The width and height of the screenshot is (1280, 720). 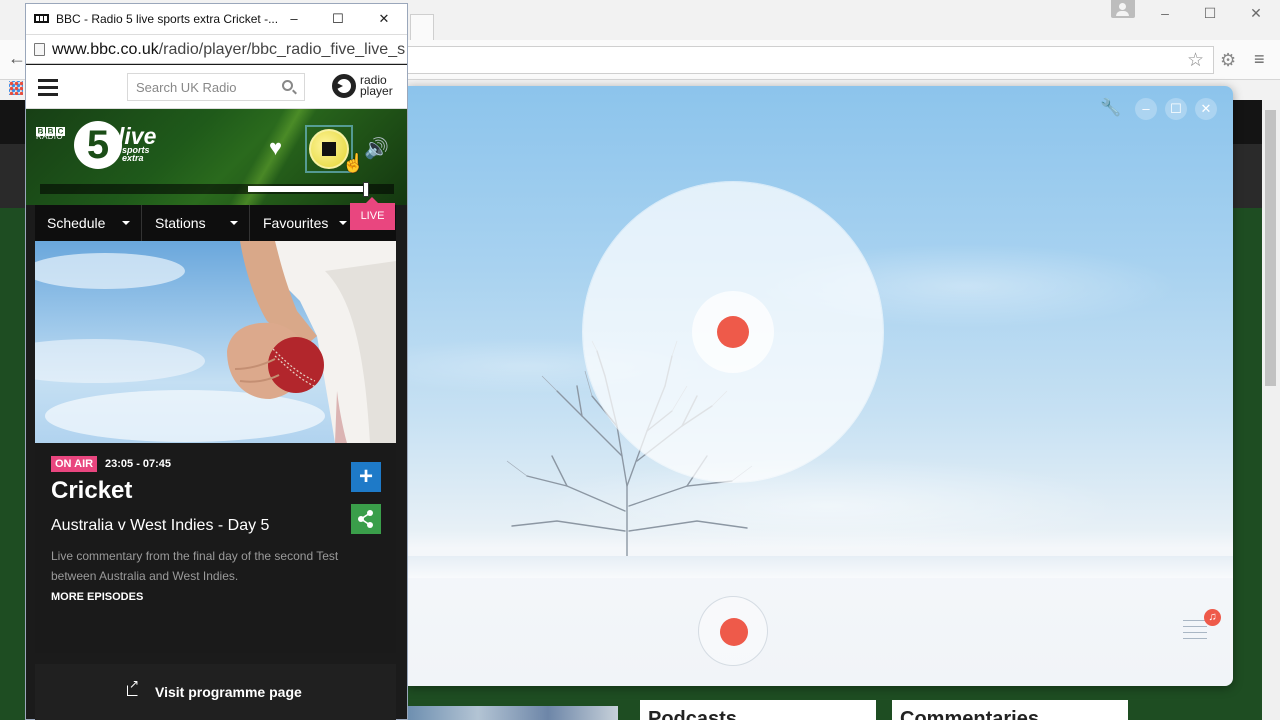 I want to click on extra-text: extra, so click(x=133, y=158).